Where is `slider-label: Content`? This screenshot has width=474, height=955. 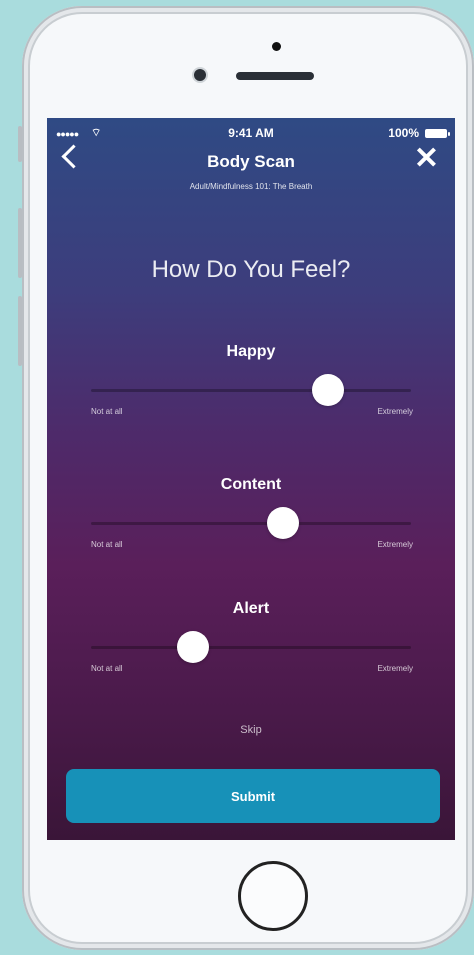 slider-label: Content is located at coordinates (251, 484).